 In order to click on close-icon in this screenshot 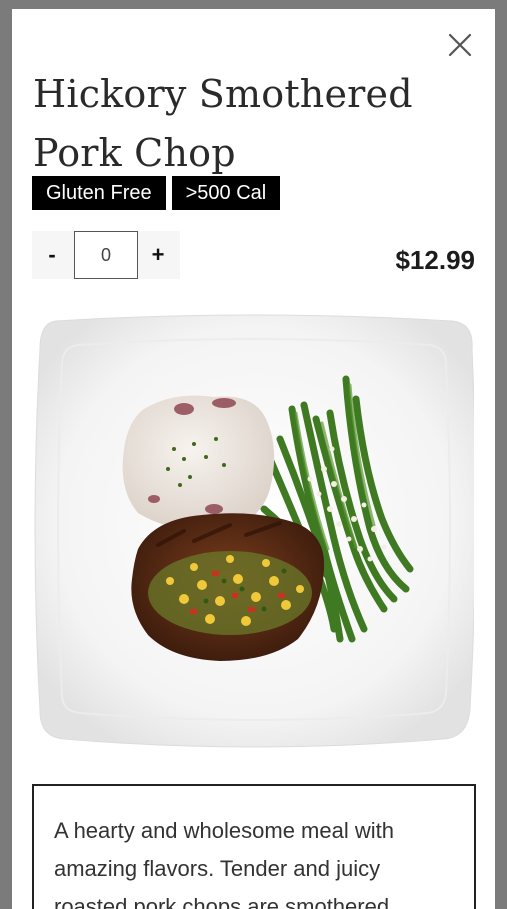, I will do `click(460, 45)`.